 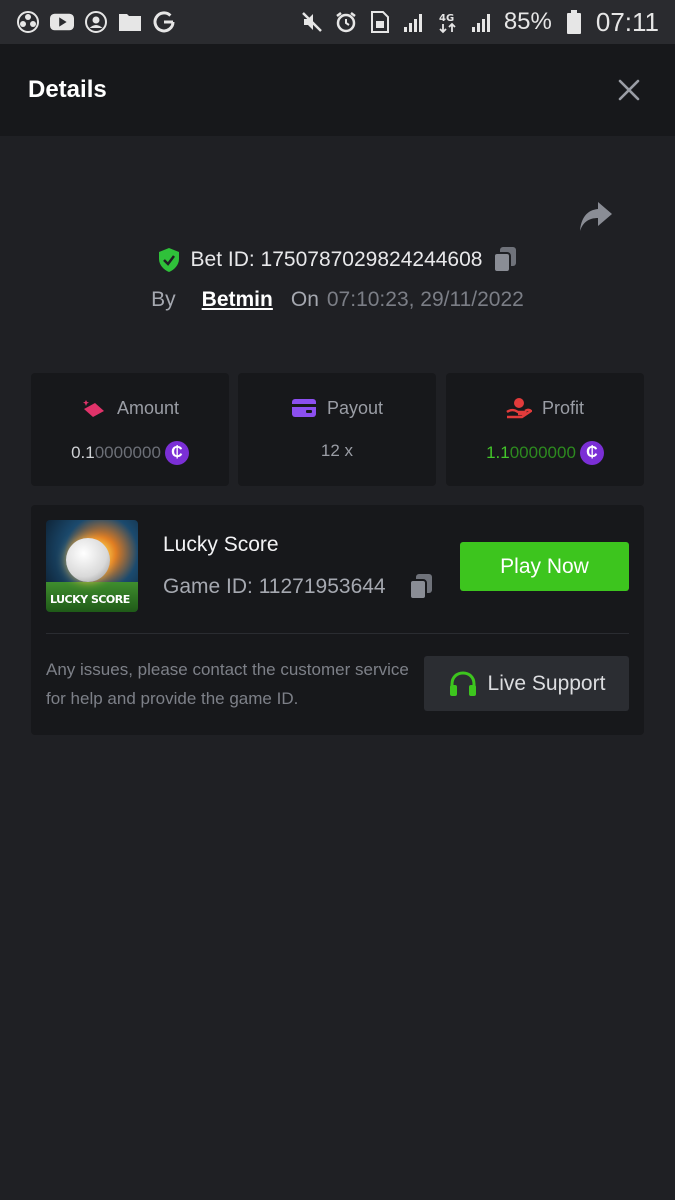 I want to click on soccer-ball-icon, so click(x=88, y=560).